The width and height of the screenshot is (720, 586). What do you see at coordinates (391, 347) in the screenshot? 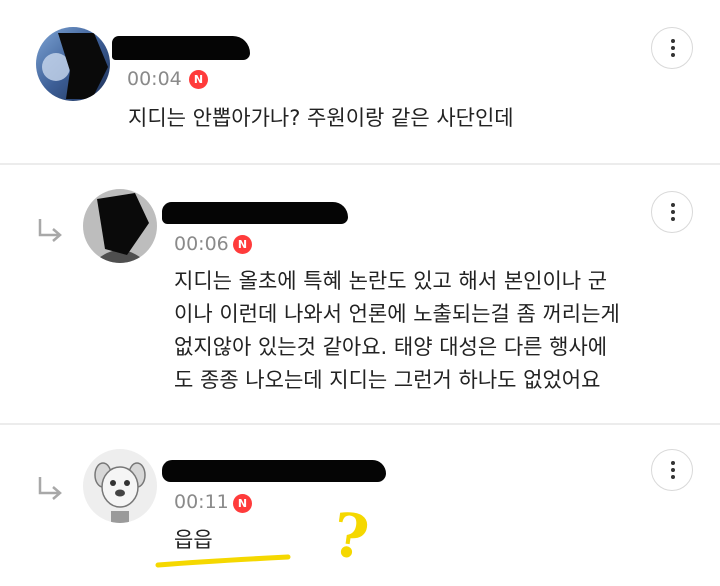
I see `comment-text-line: 없지않아 있는것 같아요. 태양 대성은 다른 행사에` at bounding box center [391, 347].